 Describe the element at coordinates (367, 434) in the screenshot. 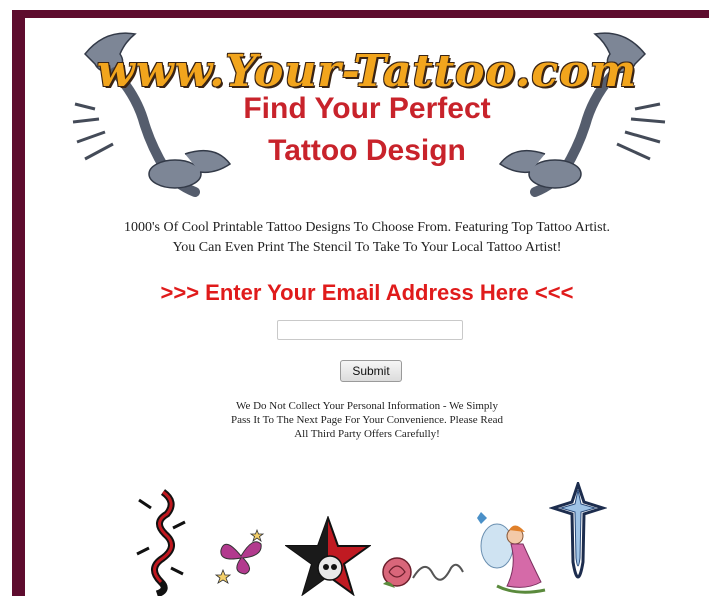

I see `privacy-notice-line-3: All Third Party Offers Carefully!` at that location.